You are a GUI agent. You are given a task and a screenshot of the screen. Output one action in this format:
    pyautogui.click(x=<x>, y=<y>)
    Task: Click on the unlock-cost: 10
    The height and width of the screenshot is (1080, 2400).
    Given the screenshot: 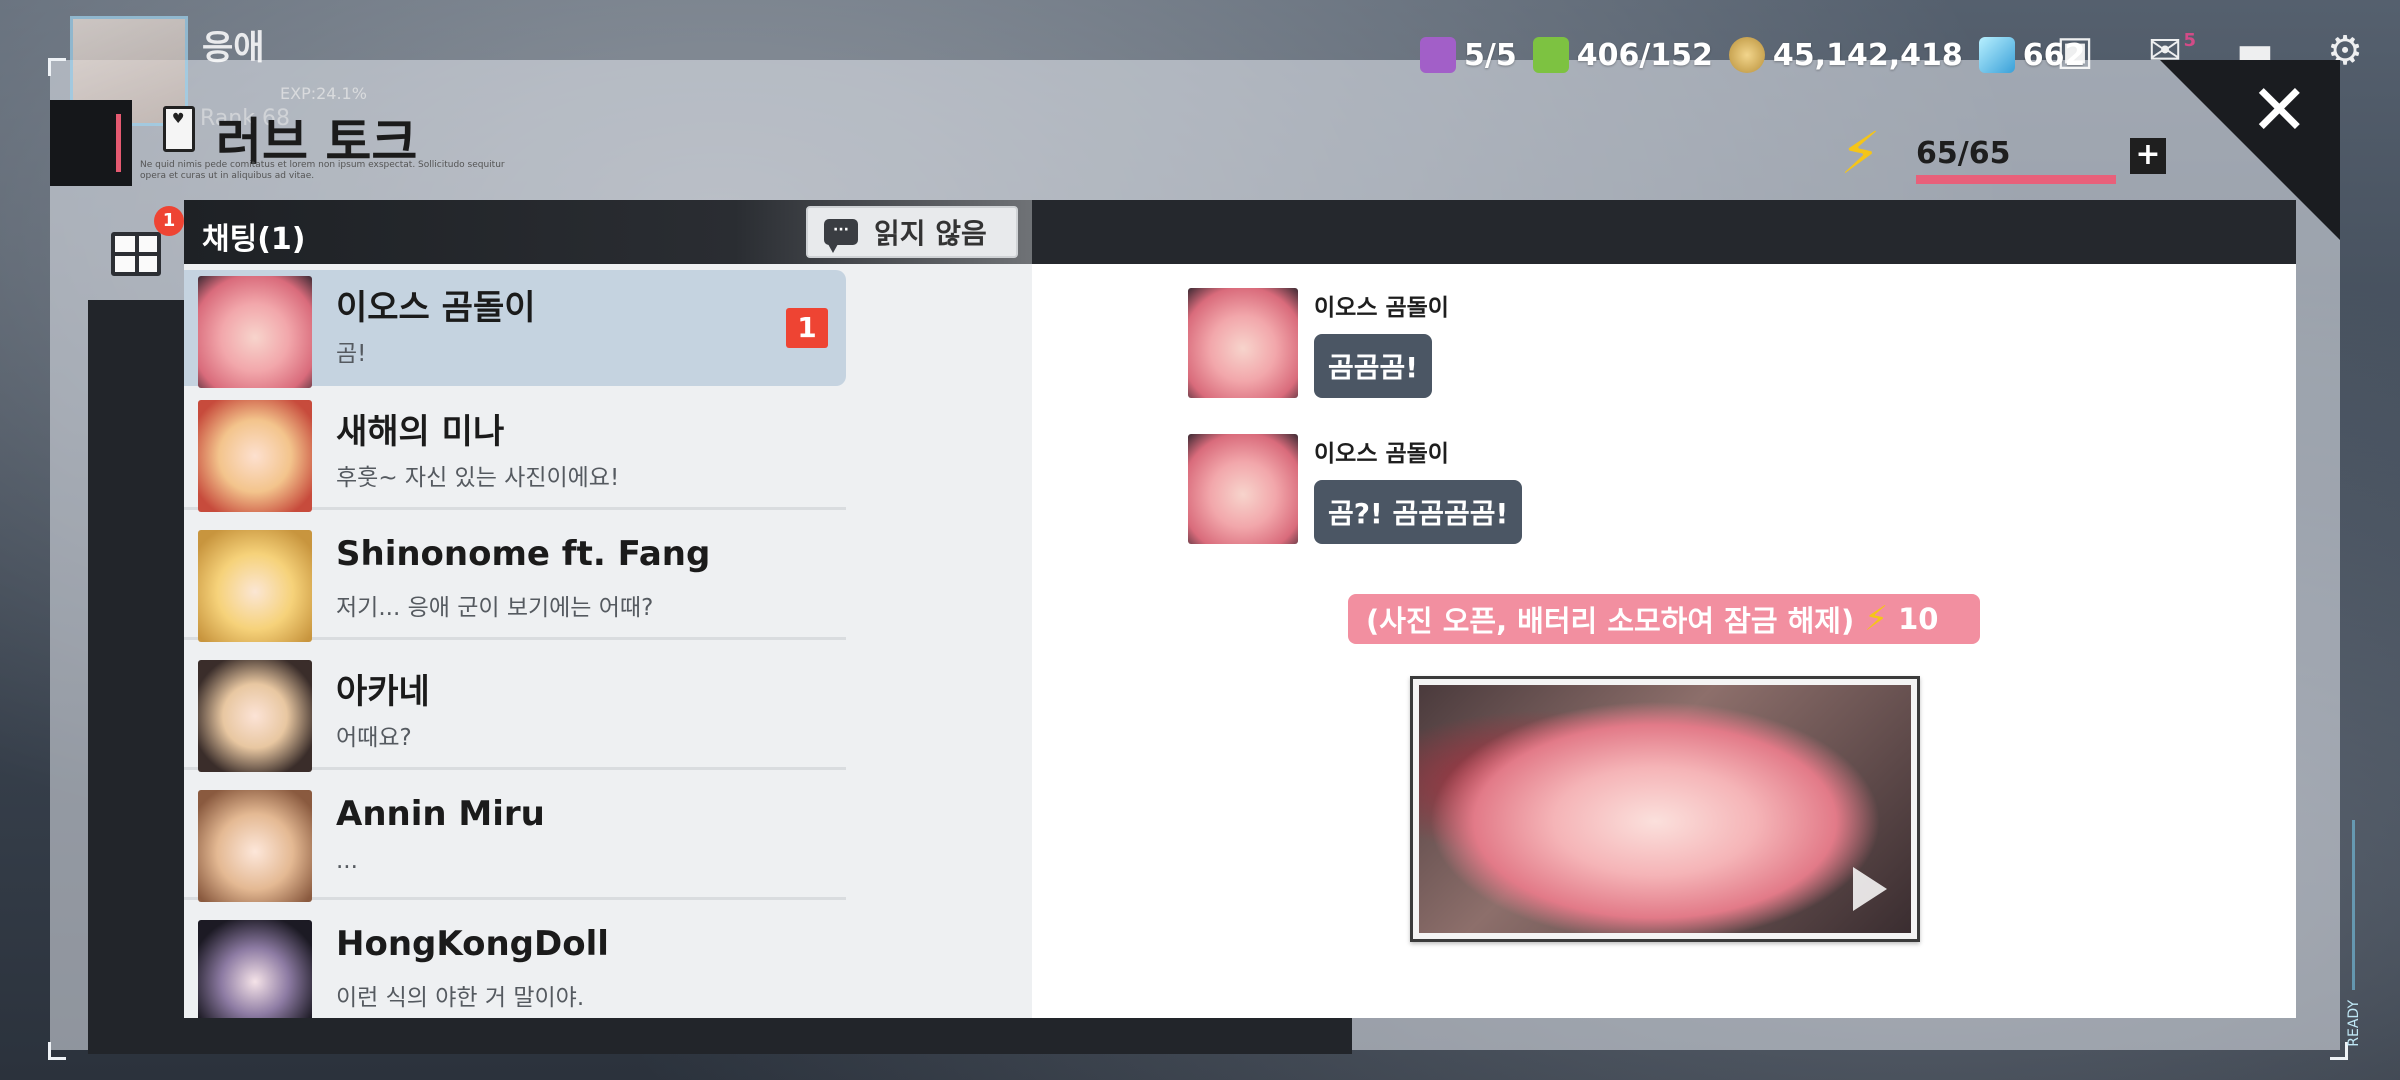 What is the action you would take?
    pyautogui.click(x=1918, y=619)
    